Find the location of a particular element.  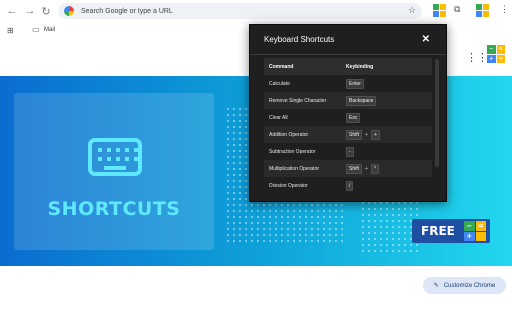

customize-chrome-button: ✎ Customize Chrome is located at coordinates (464, 285).